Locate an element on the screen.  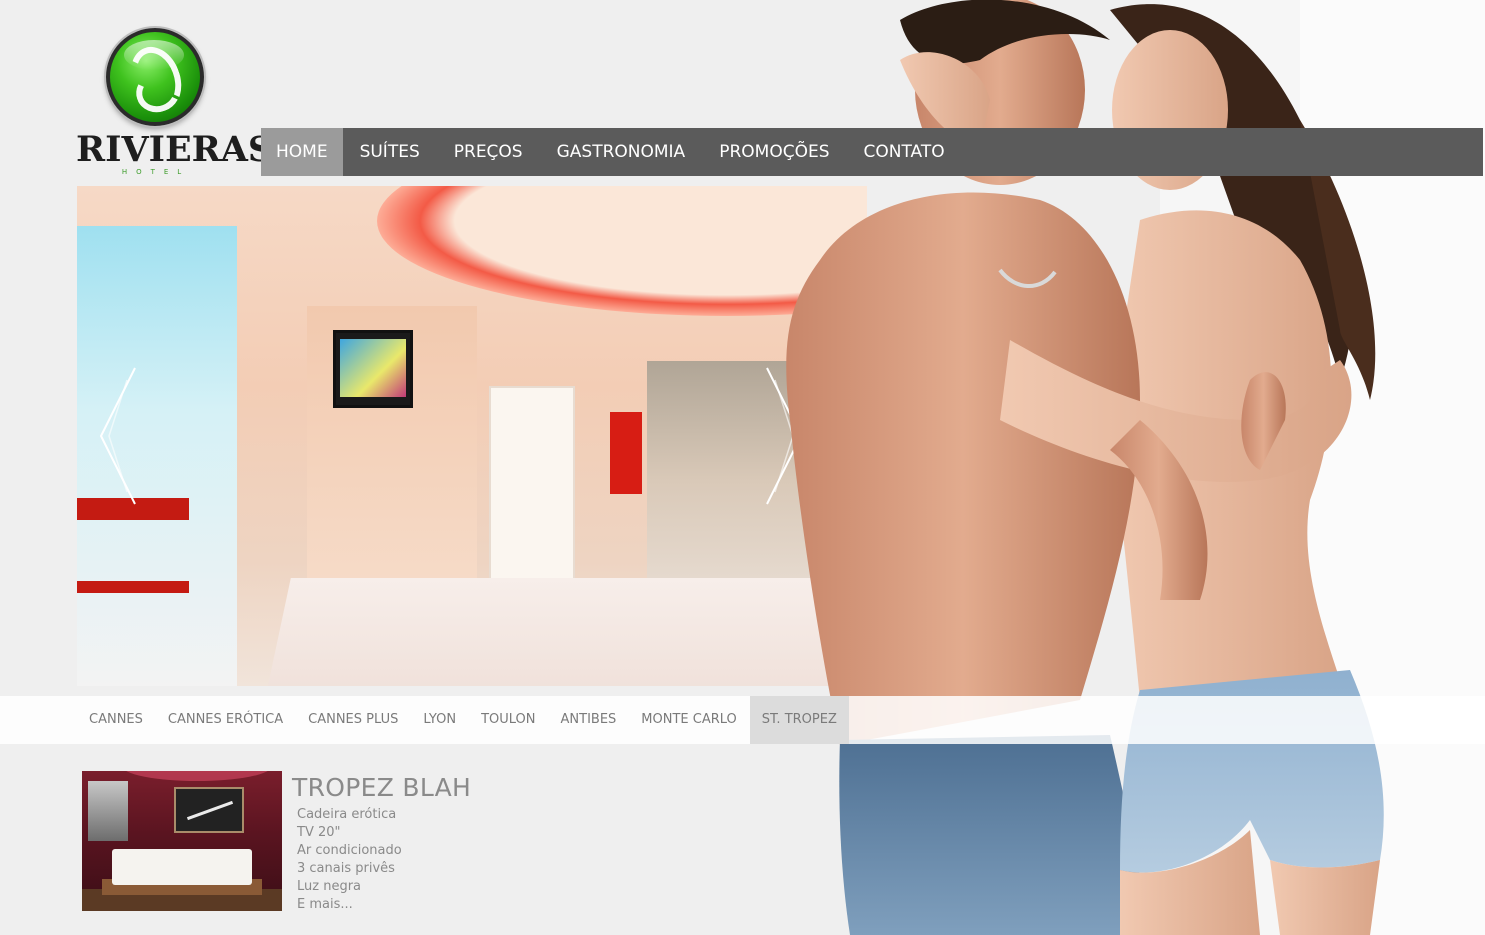
suite-thumbnail is located at coordinates (182, 841).